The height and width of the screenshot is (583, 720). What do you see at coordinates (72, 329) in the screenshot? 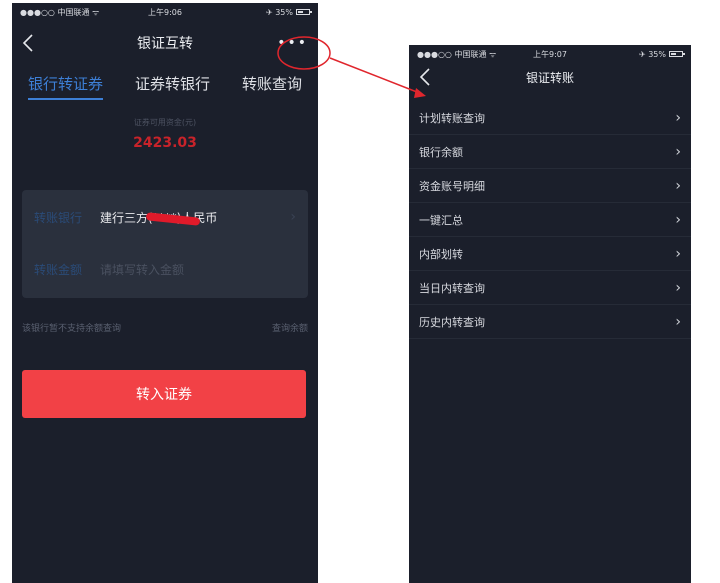
I see `hint-text: 该银行暂不支持余额查询` at bounding box center [72, 329].